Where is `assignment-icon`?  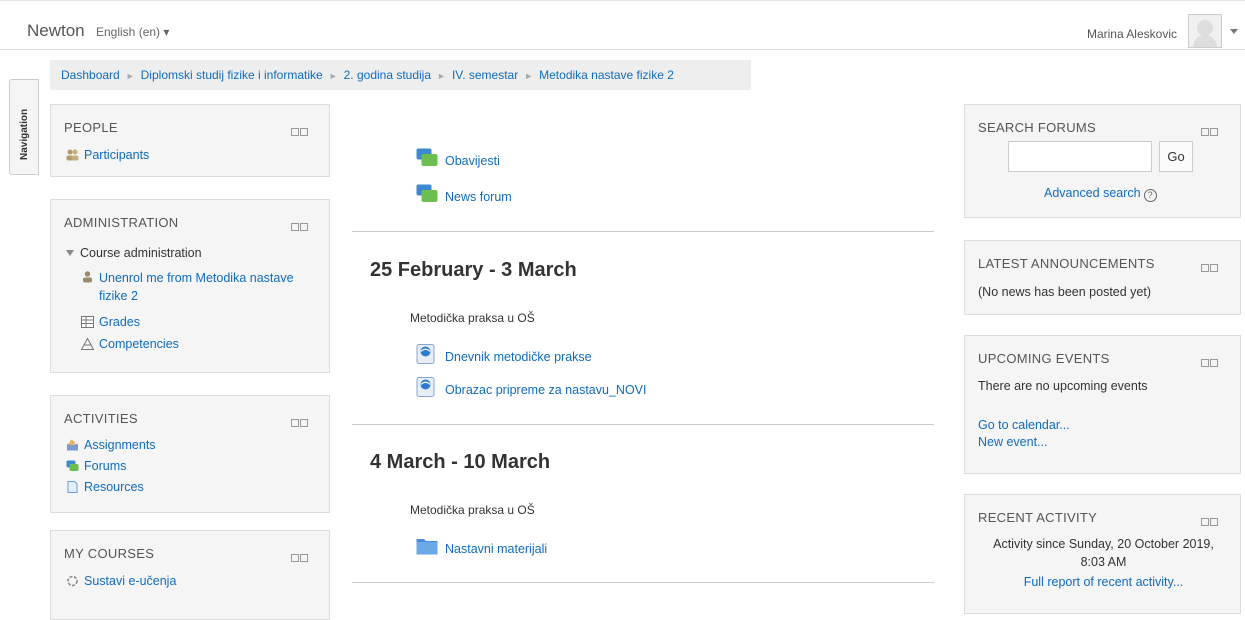 assignment-icon is located at coordinates (72, 445).